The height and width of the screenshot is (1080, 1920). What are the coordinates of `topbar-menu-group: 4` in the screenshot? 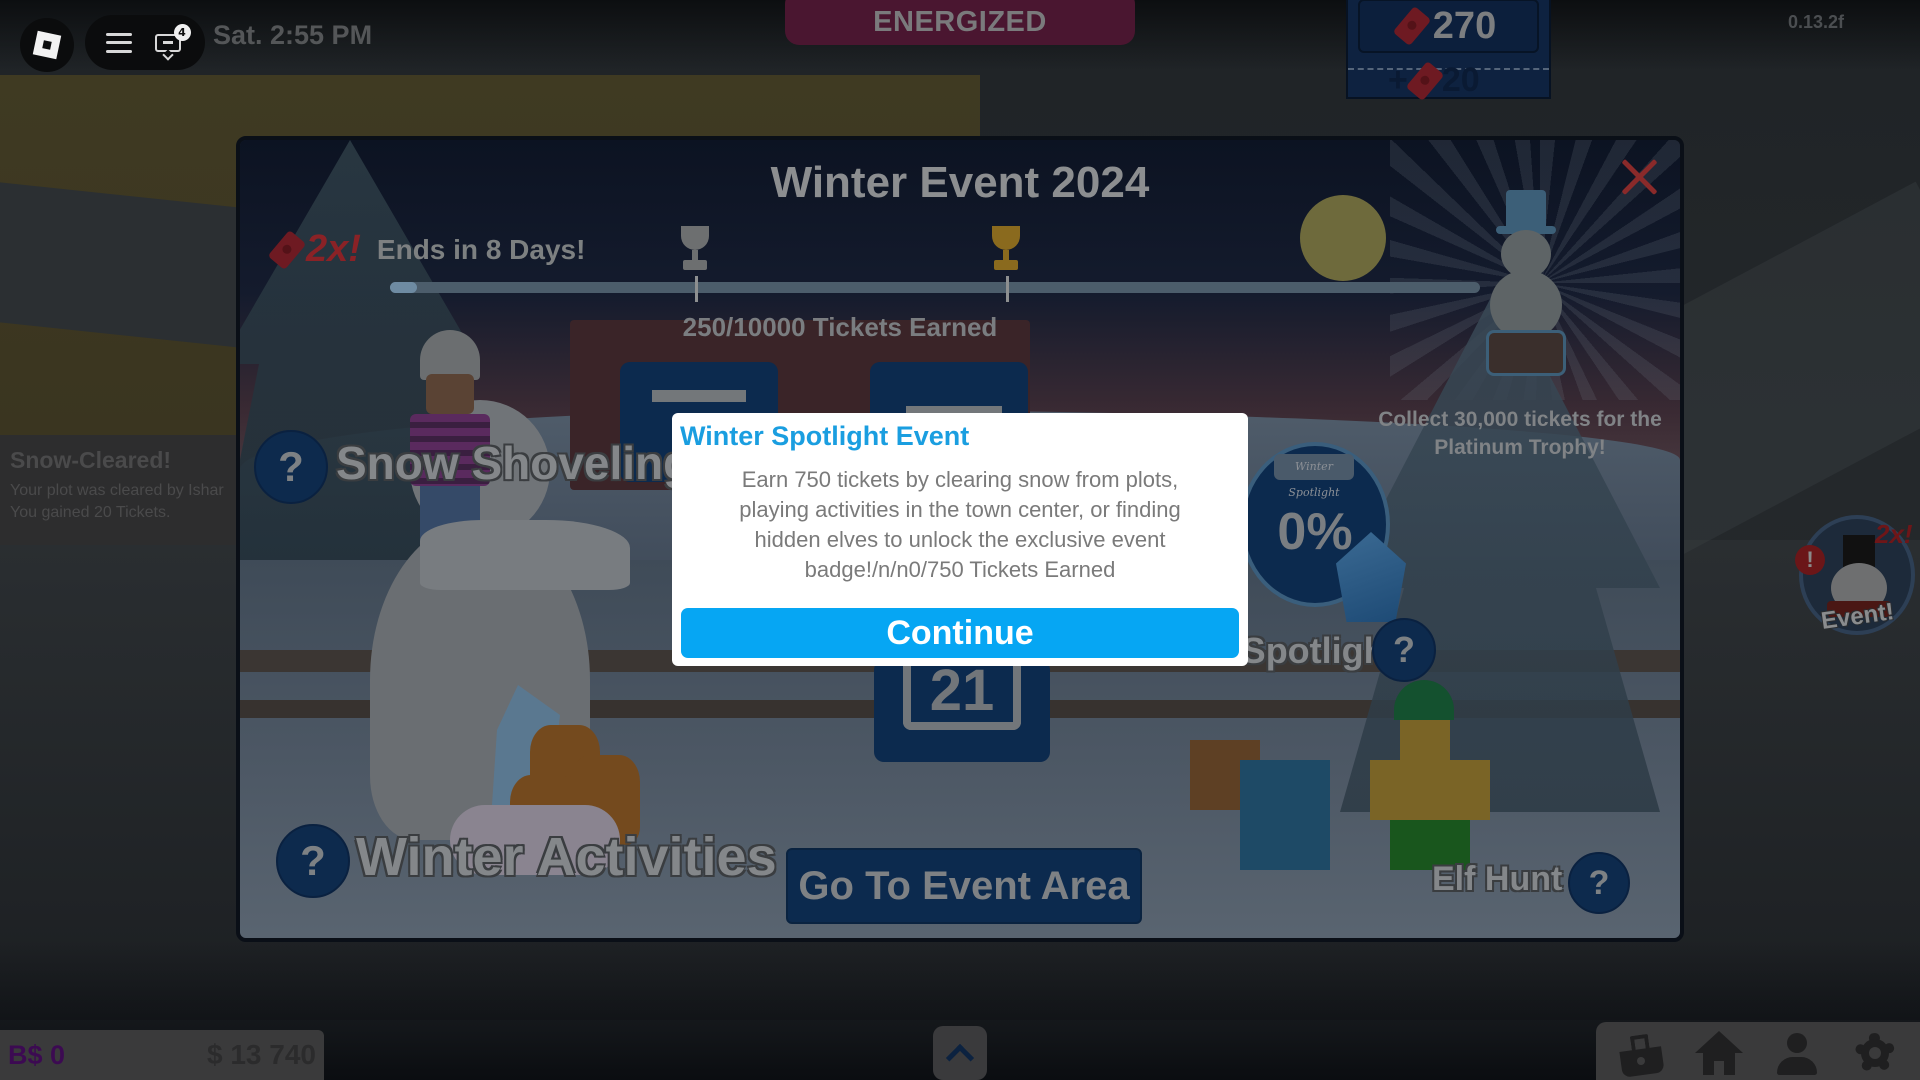 It's located at (145, 42).